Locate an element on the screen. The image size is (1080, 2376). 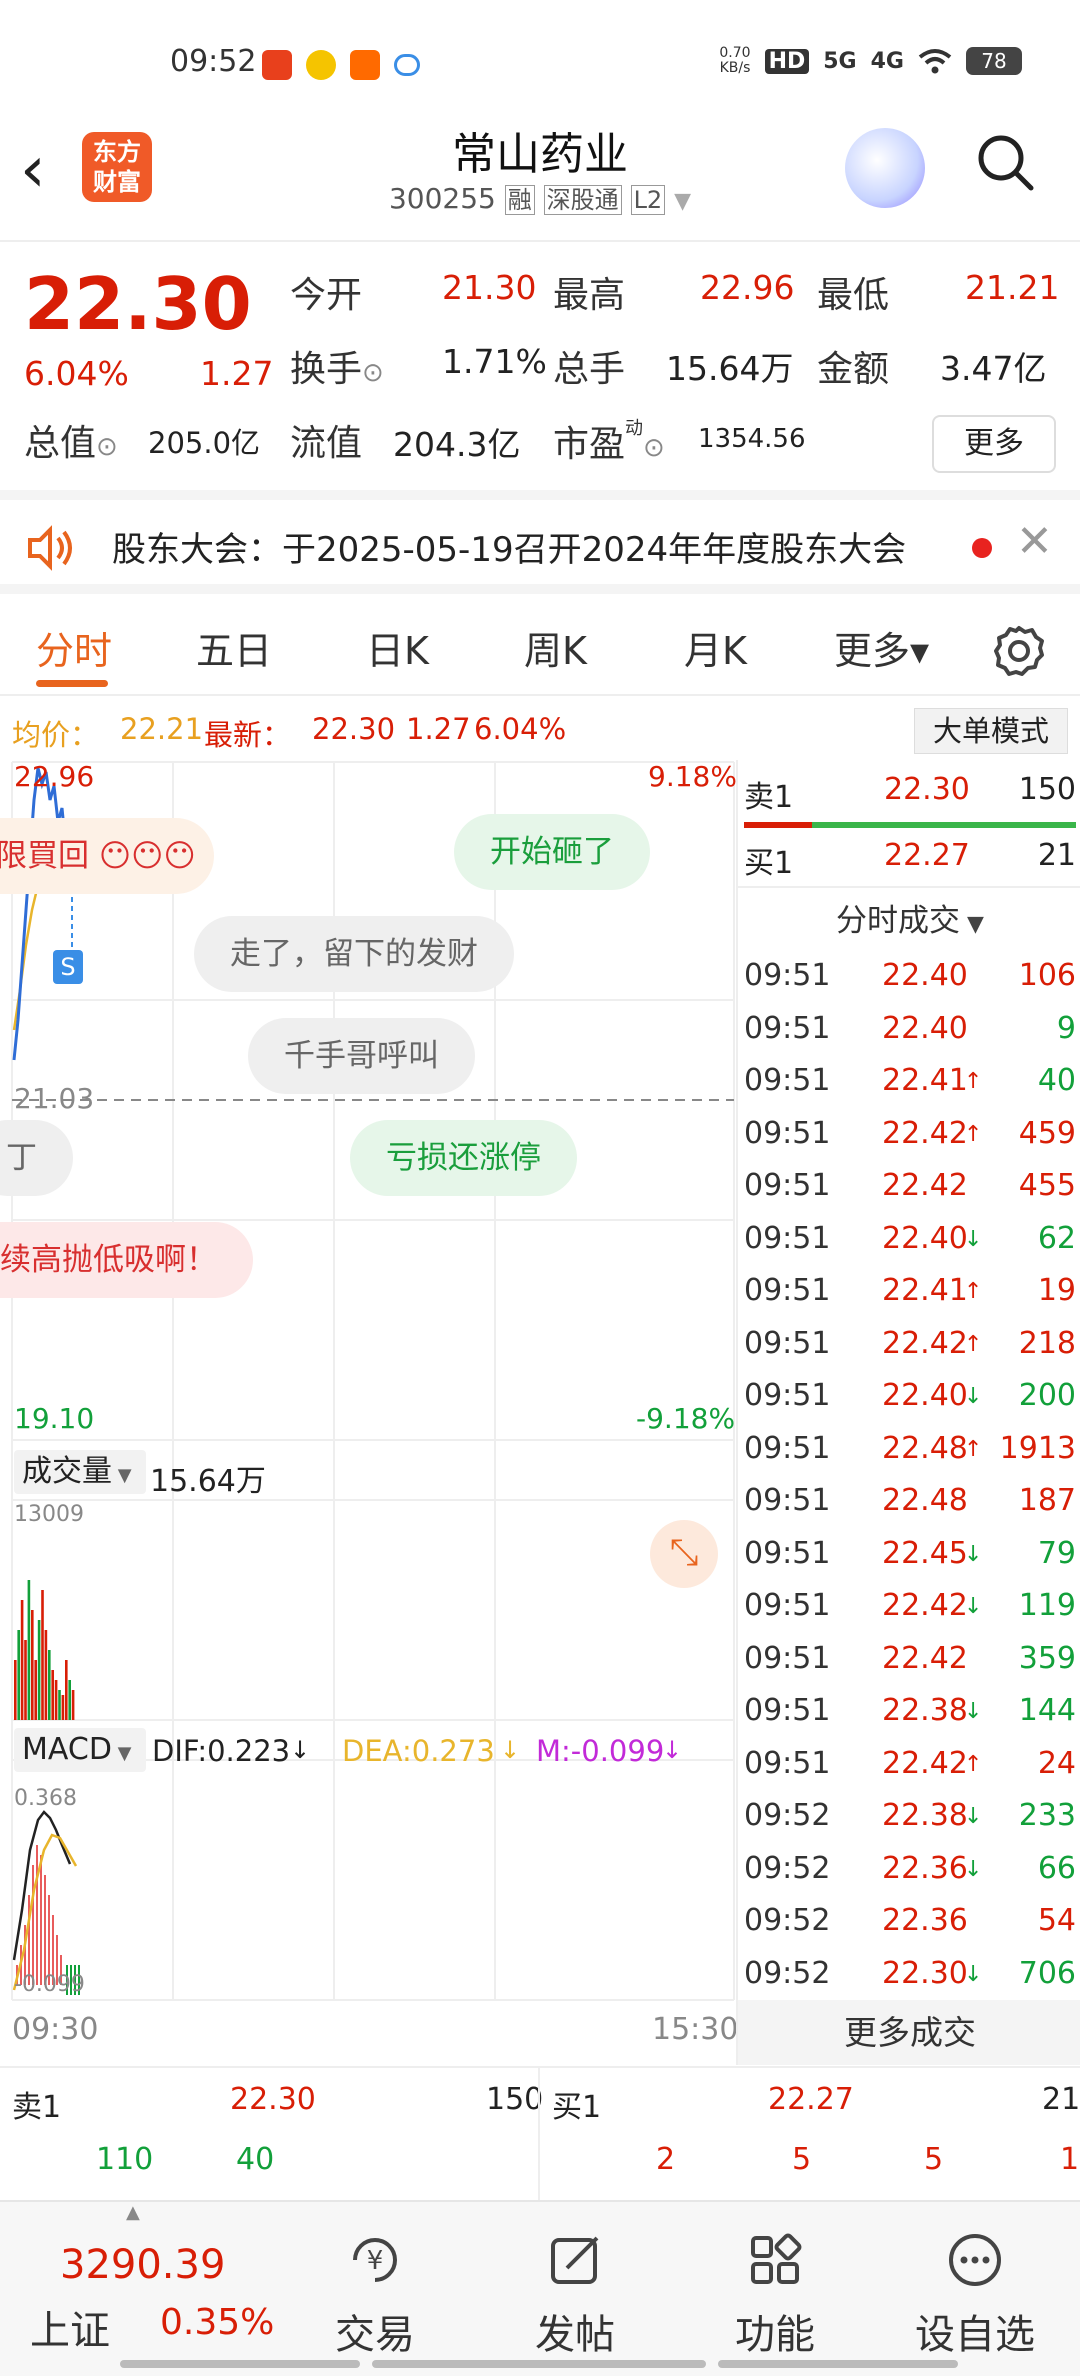
more-trades-button: 更多成交 is located at coordinates (909, 2032).